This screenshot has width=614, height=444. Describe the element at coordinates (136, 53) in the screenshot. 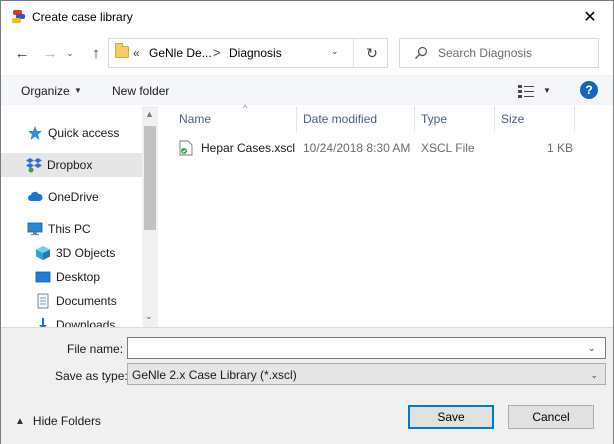

I see `breadcrumb-overflow: «` at that location.